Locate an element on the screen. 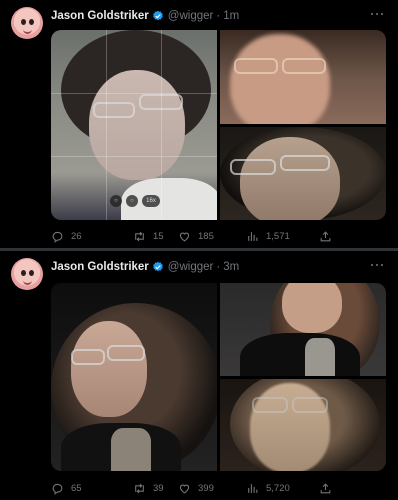 This screenshot has width=398, height=500. media-badges: ○ ○ 16x is located at coordinates (135, 201).